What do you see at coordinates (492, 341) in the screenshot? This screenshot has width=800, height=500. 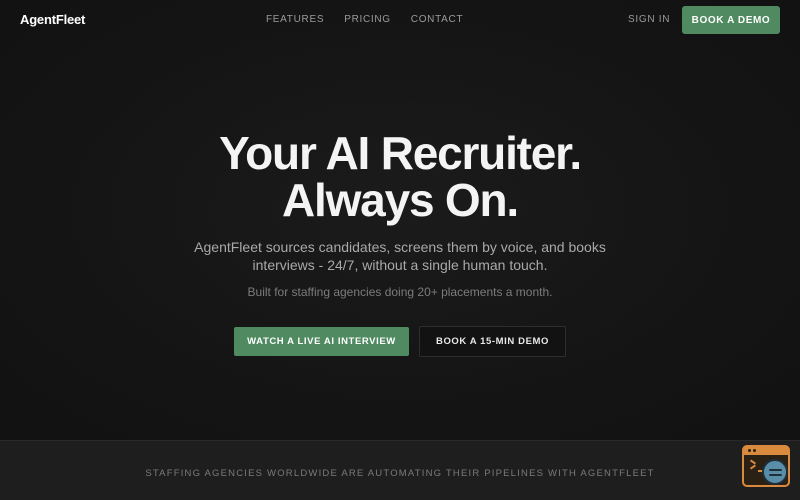 I see `book-15-min-demo-button: BOOK A 15-MIN DEMO` at bounding box center [492, 341].